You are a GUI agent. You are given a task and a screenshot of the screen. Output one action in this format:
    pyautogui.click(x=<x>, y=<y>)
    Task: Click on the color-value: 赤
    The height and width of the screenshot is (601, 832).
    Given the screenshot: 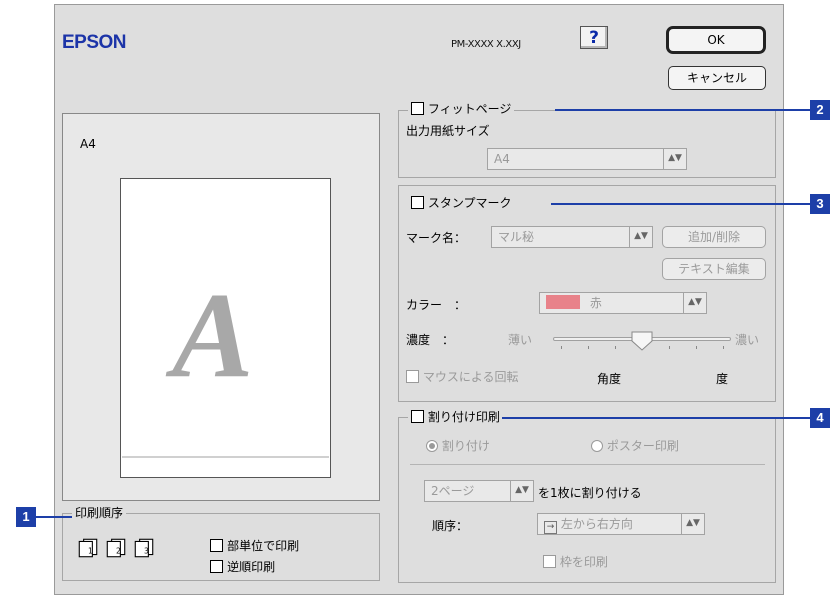 What is the action you would take?
    pyautogui.click(x=595, y=303)
    